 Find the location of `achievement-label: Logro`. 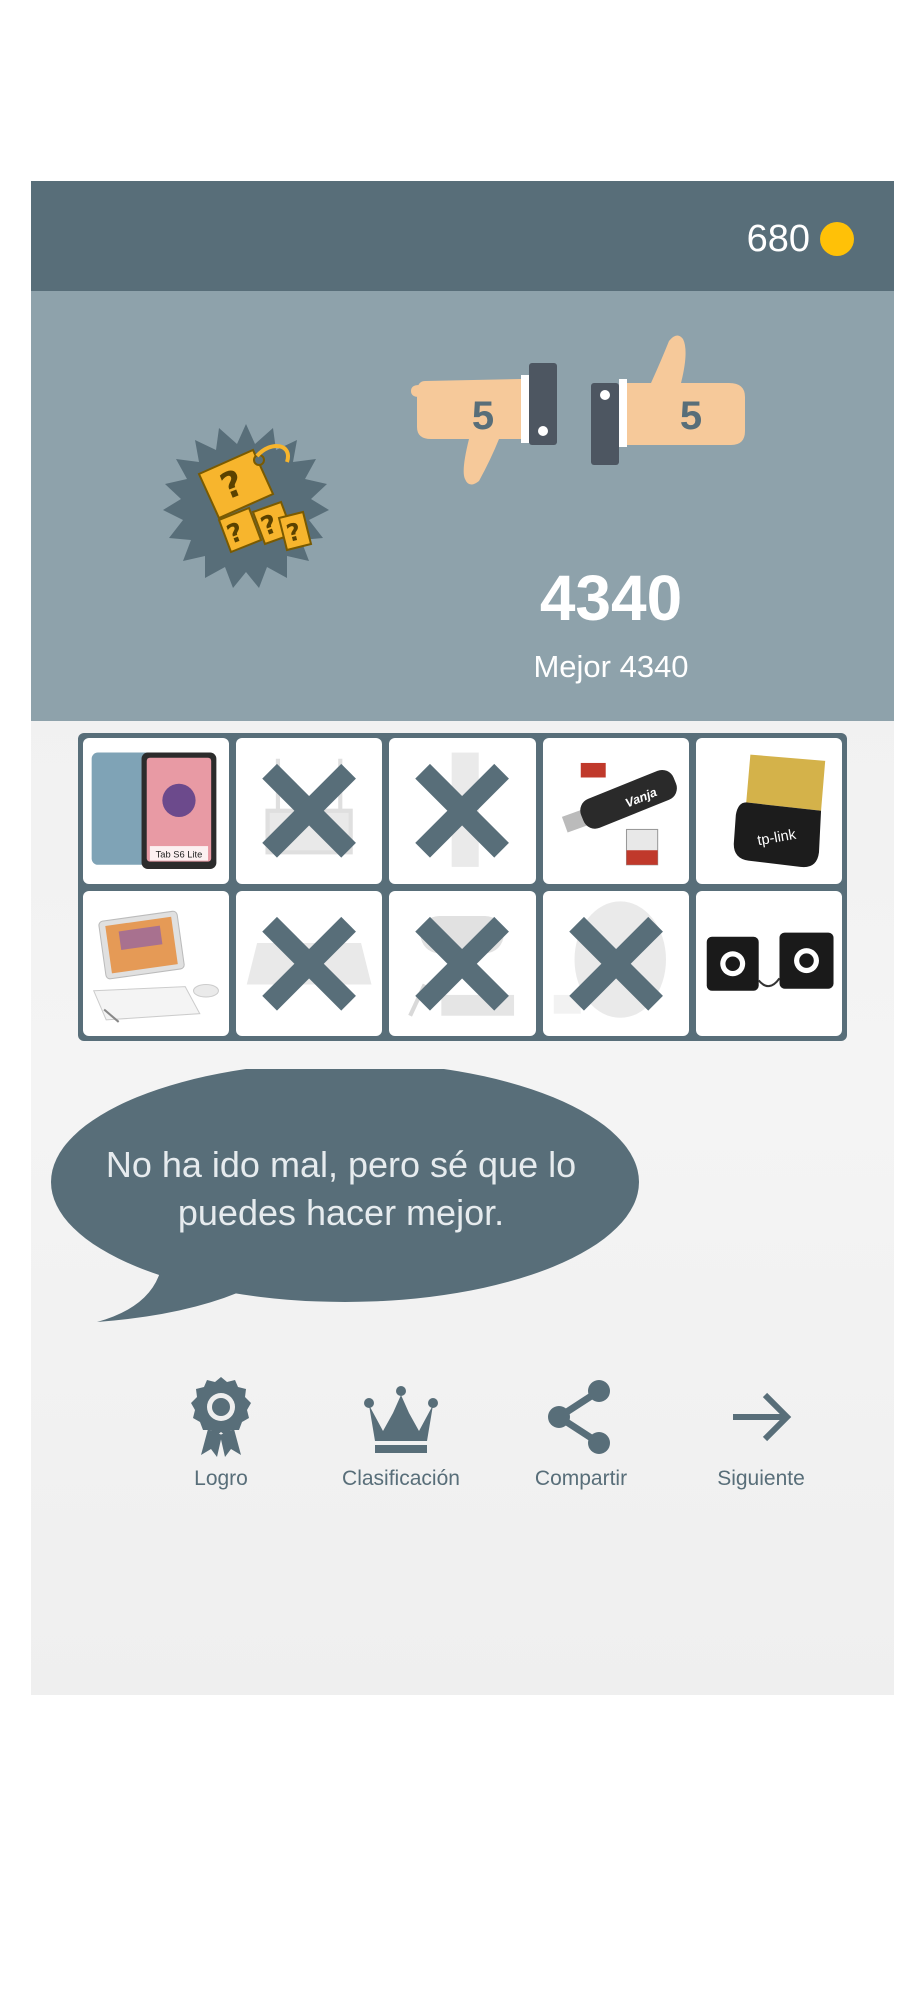

achievement-label: Logro is located at coordinates (221, 1478).